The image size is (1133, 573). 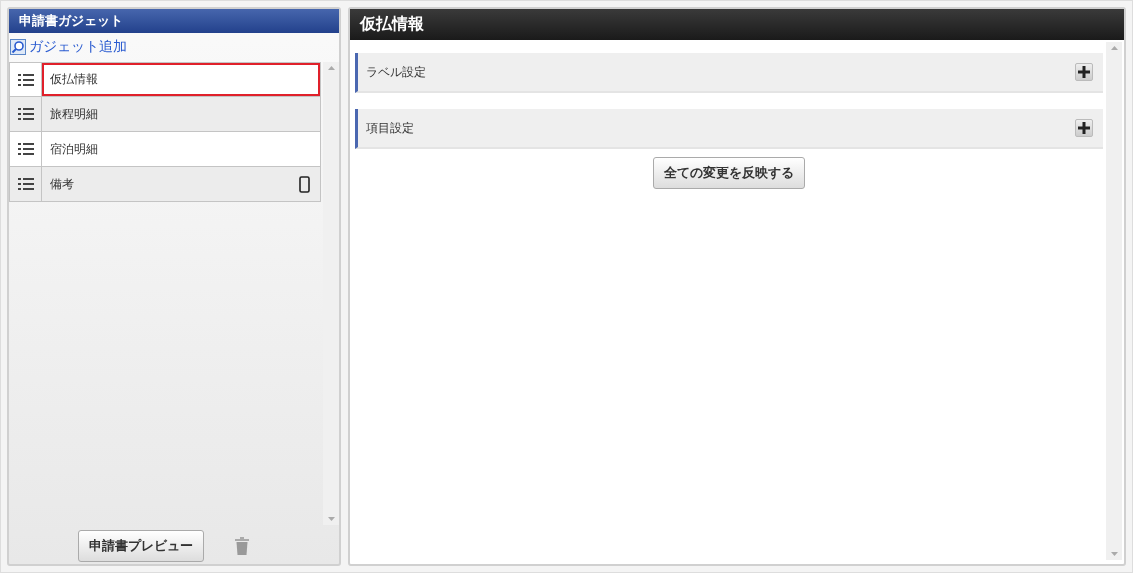 I want to click on panel-title: 仮払情報, so click(x=737, y=24).